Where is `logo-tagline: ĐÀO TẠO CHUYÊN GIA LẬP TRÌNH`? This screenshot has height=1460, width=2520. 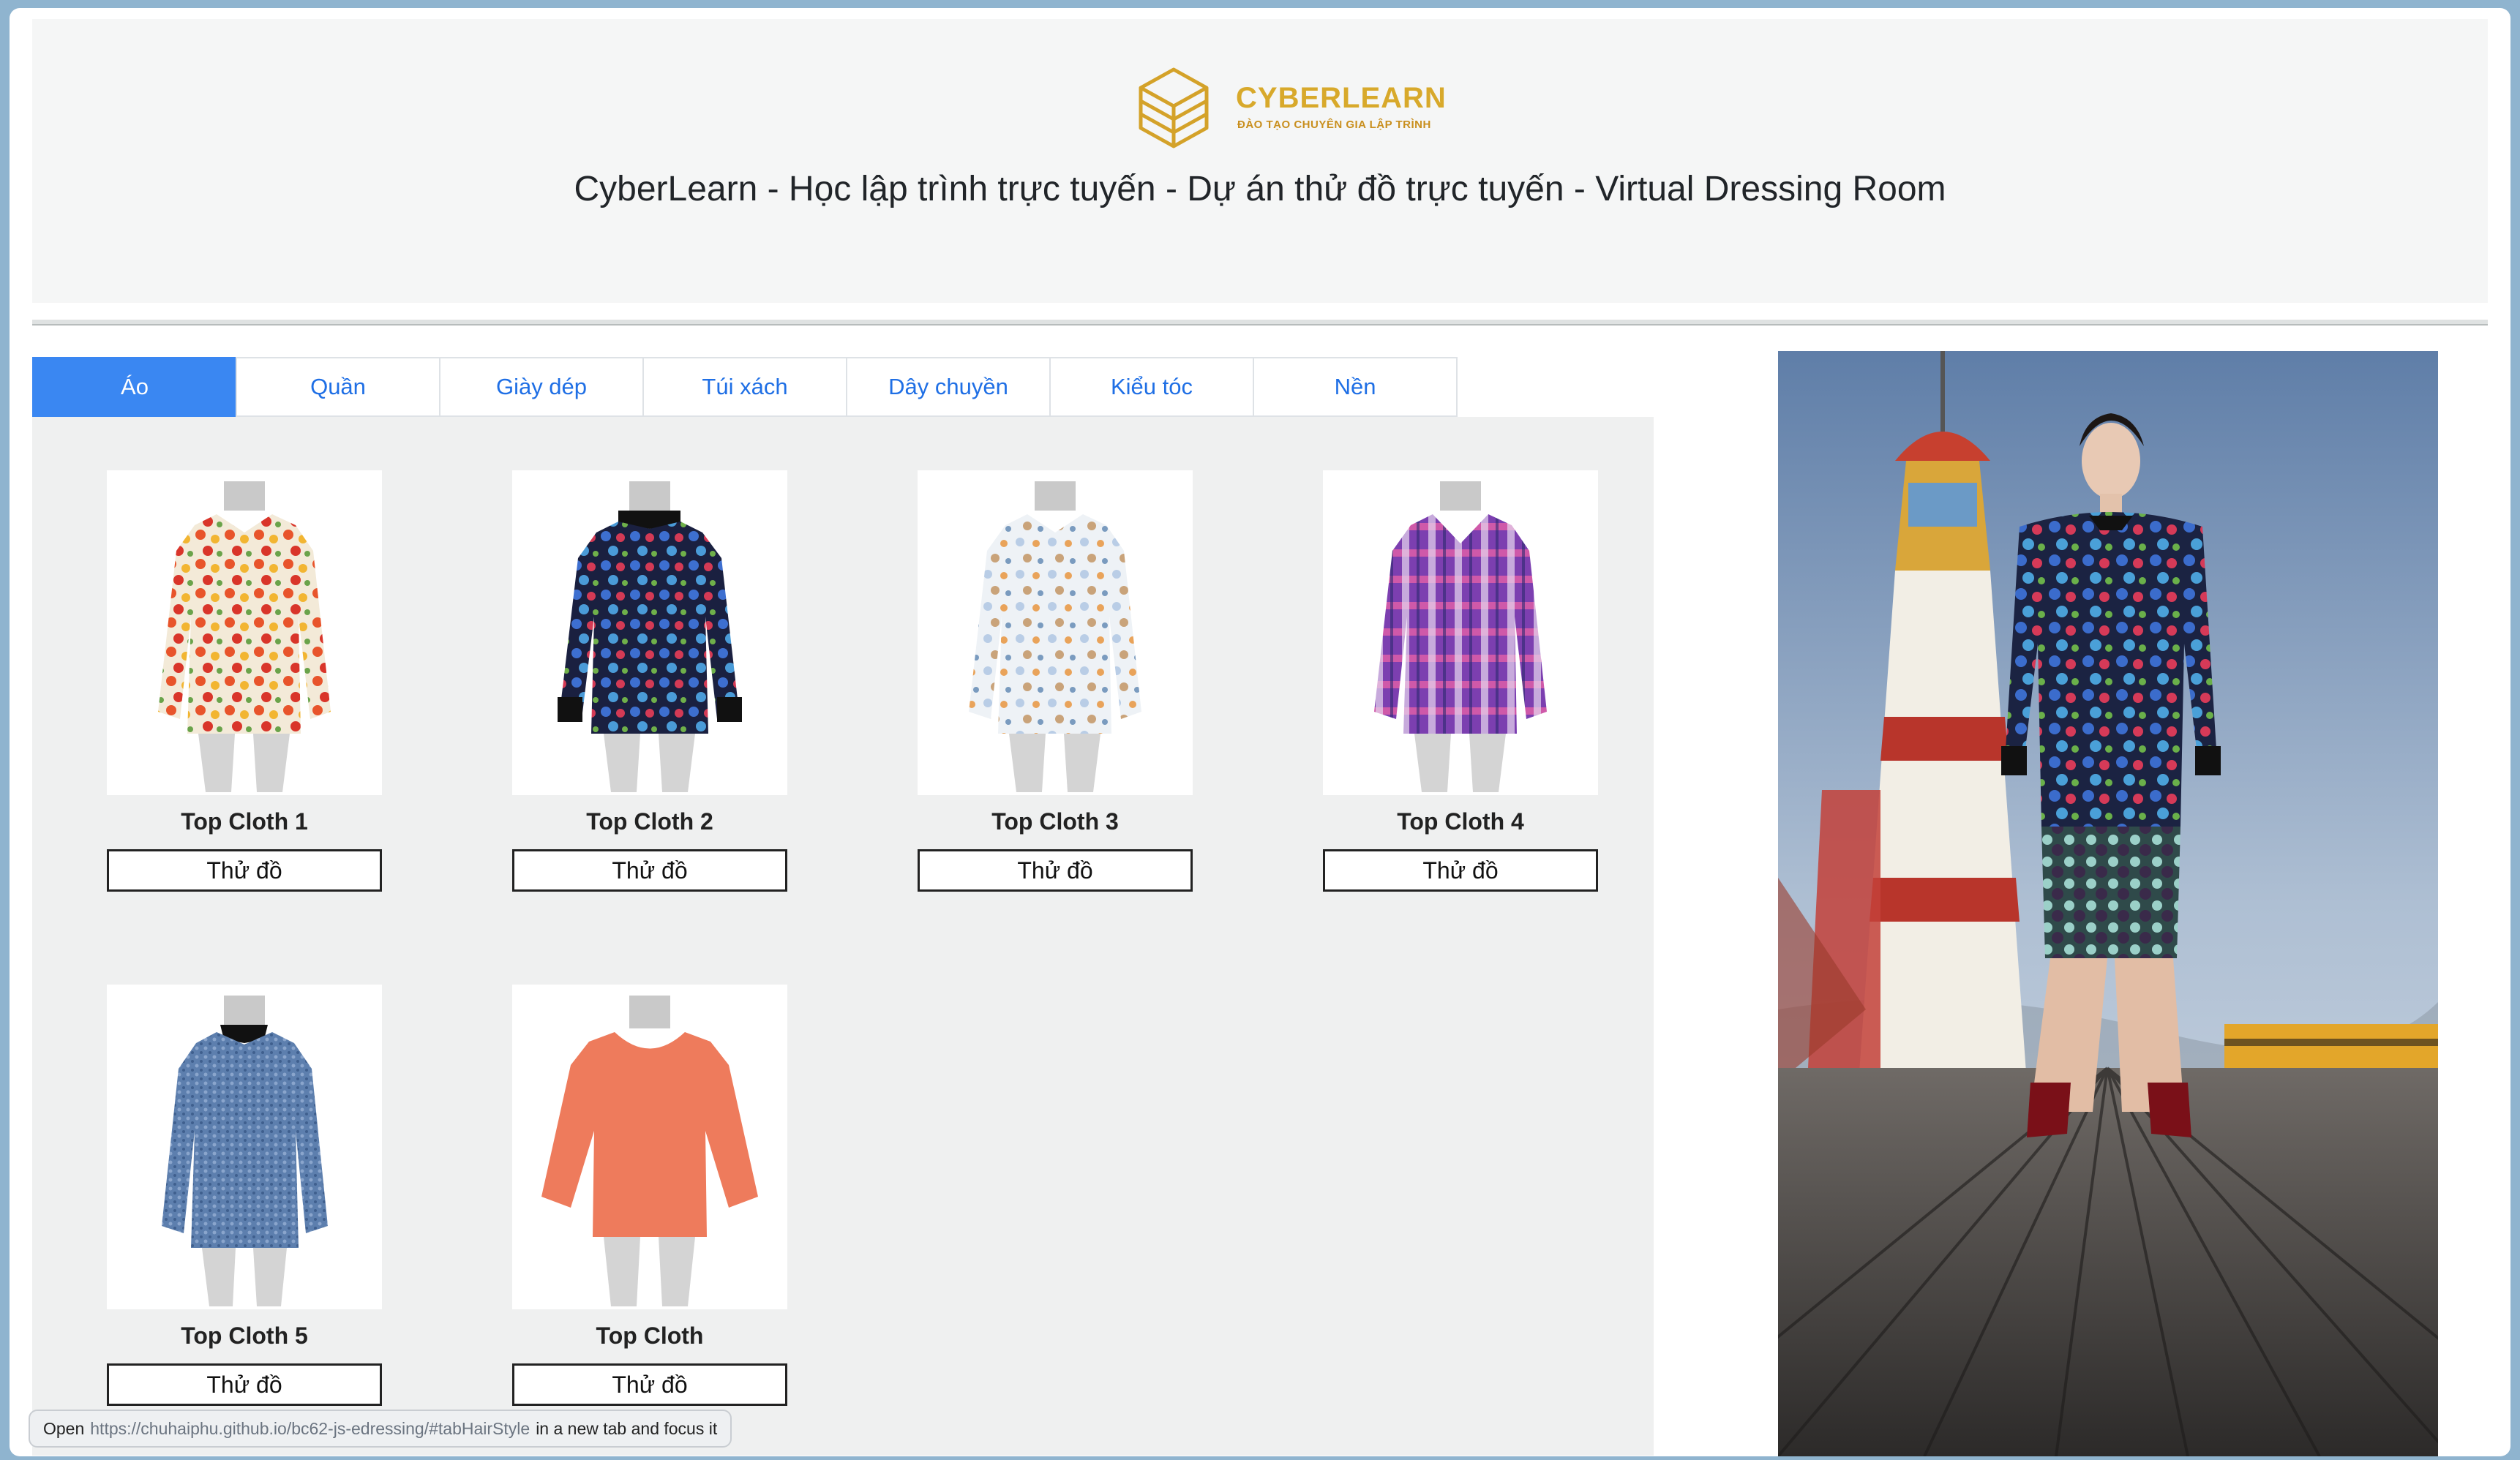
logo-tagline: ĐÀO TẠO CHUYÊN GIA LẬP TRÌNH is located at coordinates (1334, 124).